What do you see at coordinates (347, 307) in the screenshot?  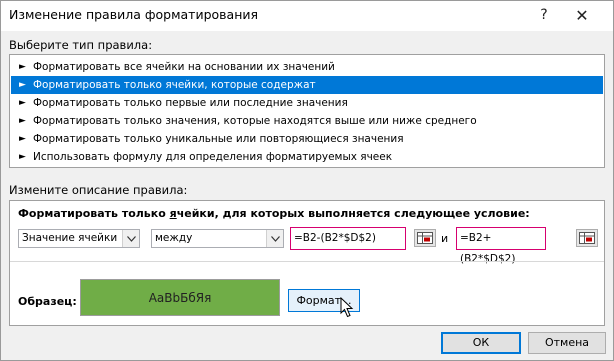 I see `mouse-cursor-icon` at bounding box center [347, 307].